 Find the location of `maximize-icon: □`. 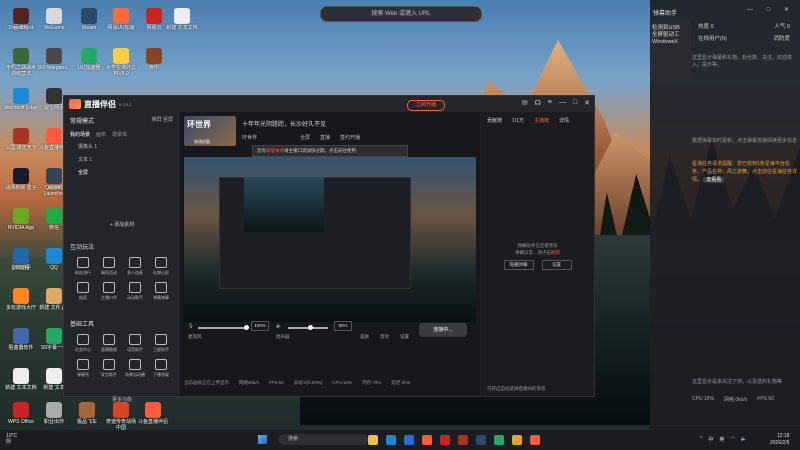

maximize-icon: □ is located at coordinates (575, 103).